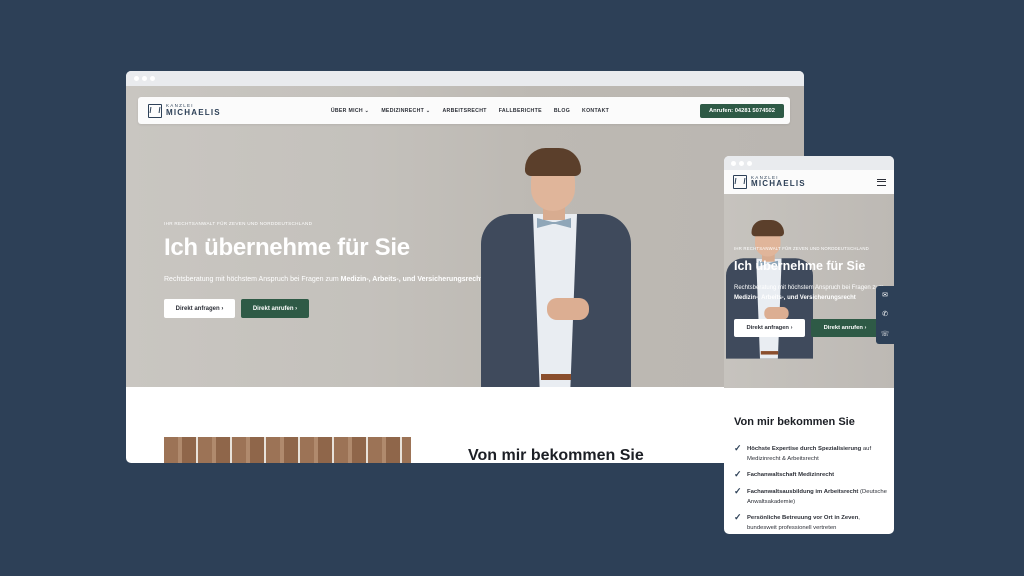 The width and height of the screenshot is (1024, 576). I want to click on whatsapp-icon: ☏, so click(885, 334).